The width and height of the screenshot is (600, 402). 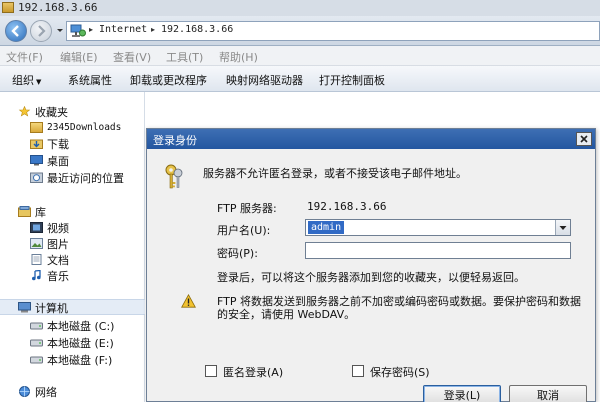 I want to click on navigation-bar: ▸ Internet ▸ 192.168.3.66, so click(x=300, y=31).